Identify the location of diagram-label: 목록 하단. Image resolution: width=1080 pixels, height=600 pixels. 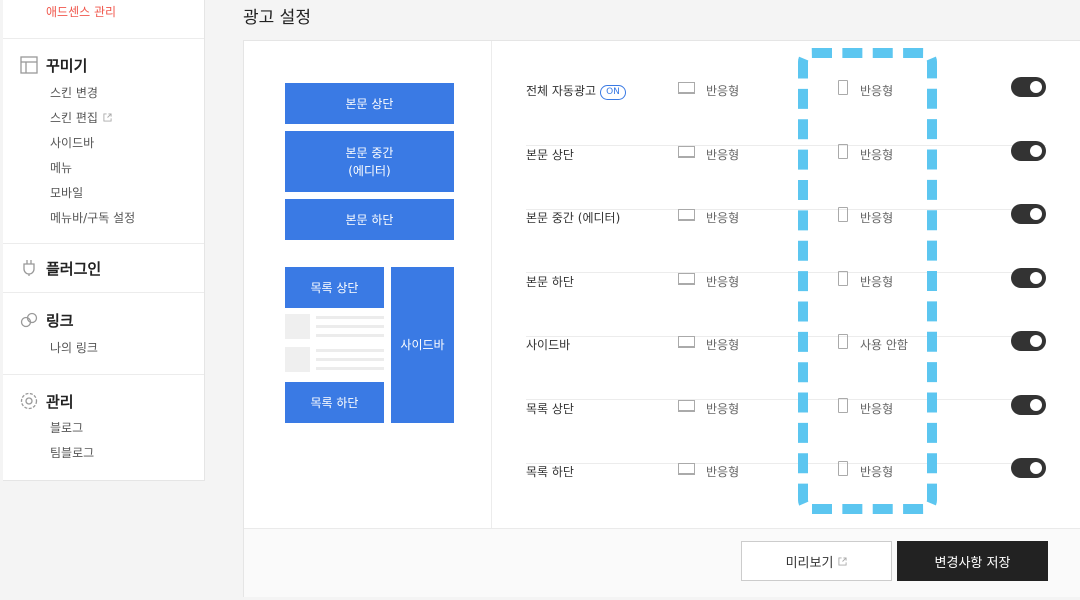
(334, 402).